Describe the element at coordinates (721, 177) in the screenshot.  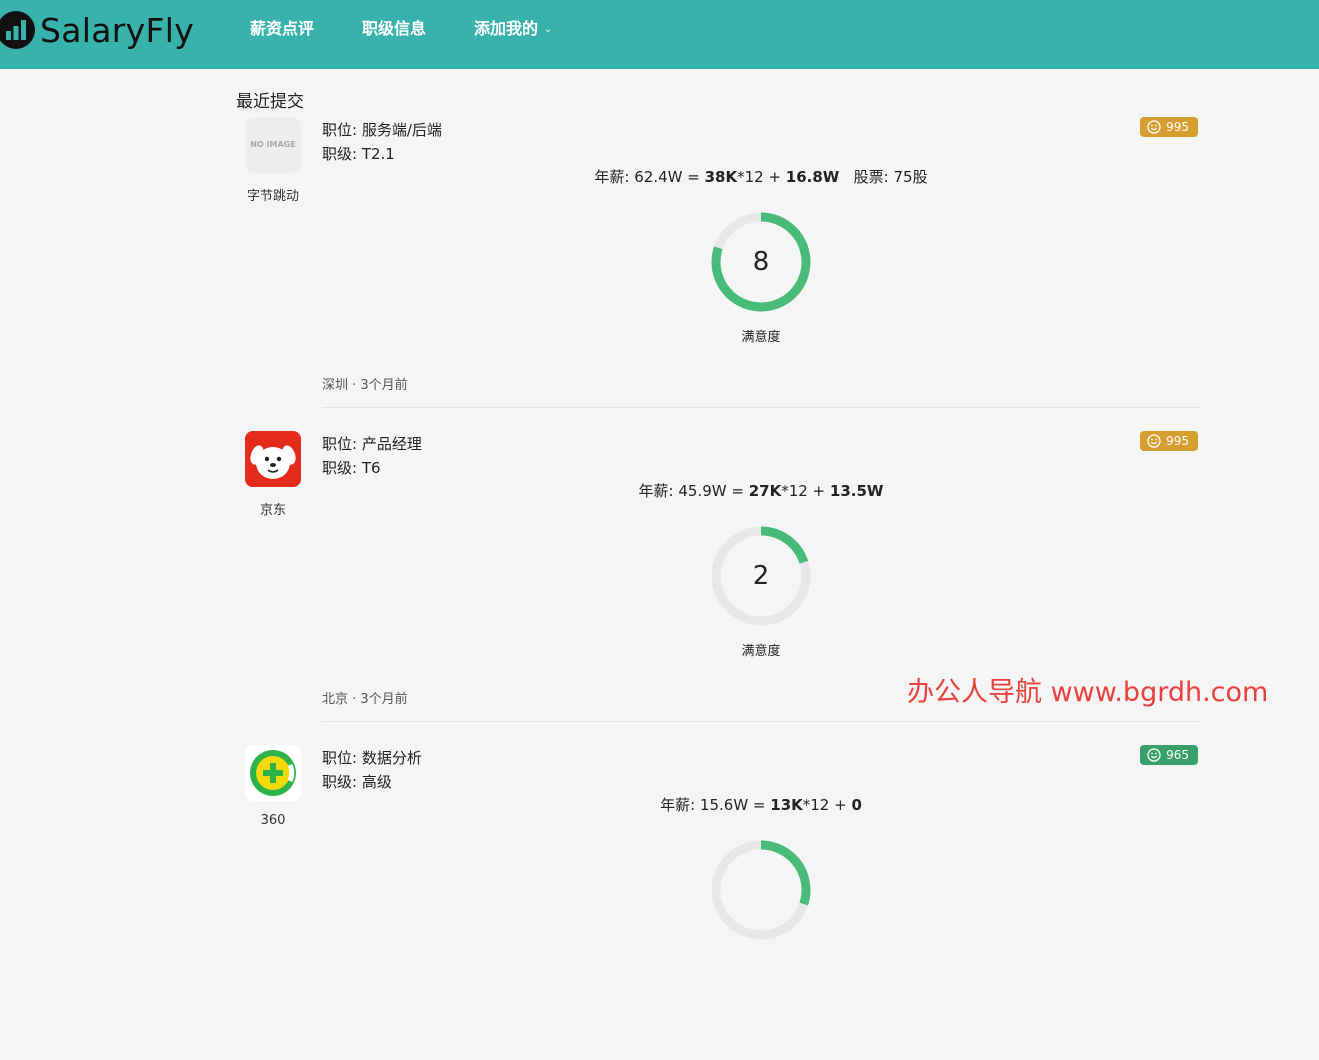
I see `monthly-salary: 38K` at that location.